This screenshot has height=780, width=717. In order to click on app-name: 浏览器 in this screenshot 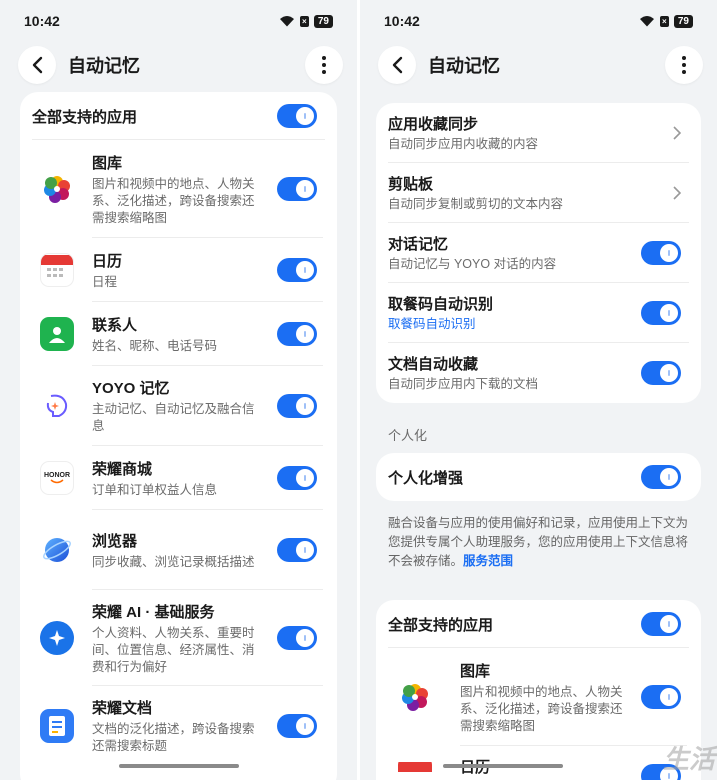, I will do `click(115, 541)`.